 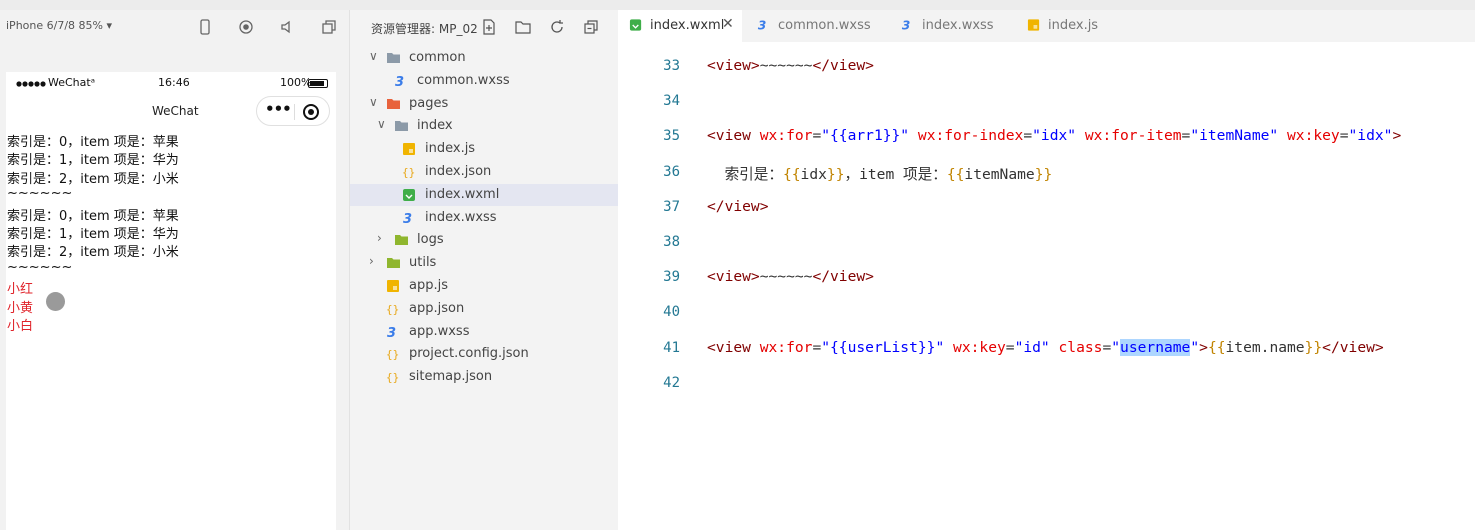 I want to click on line-number: 33, so click(x=671, y=66).